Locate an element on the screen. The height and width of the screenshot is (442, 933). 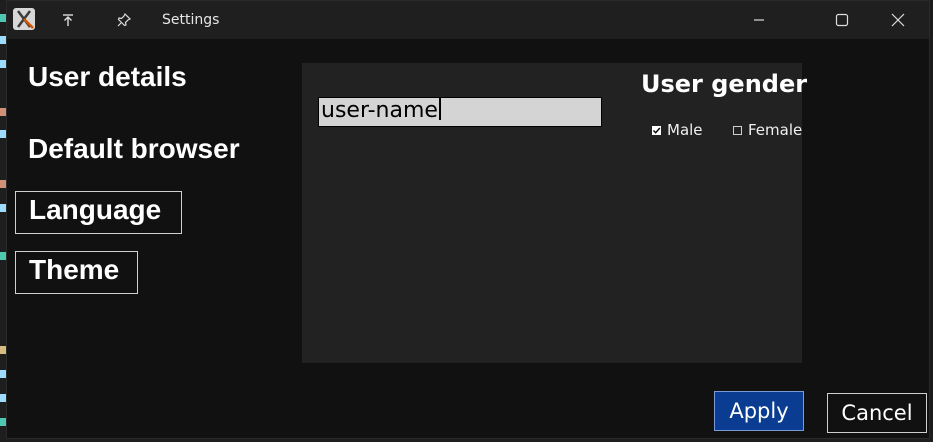
app-logo-icon is located at coordinates (24, 19).